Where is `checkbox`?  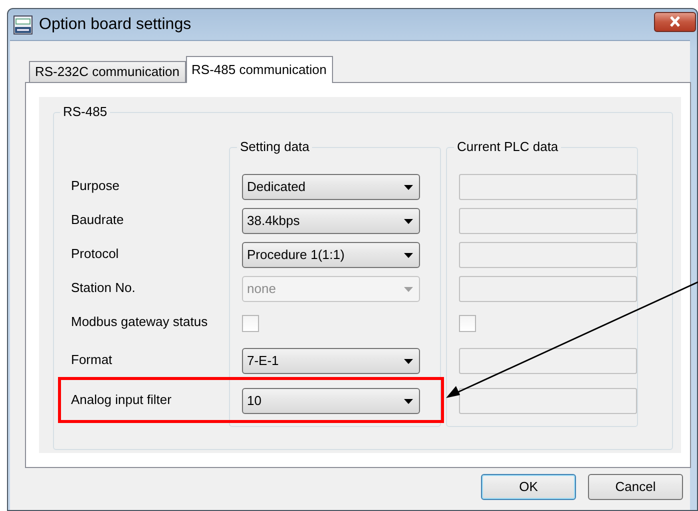 checkbox is located at coordinates (250, 323).